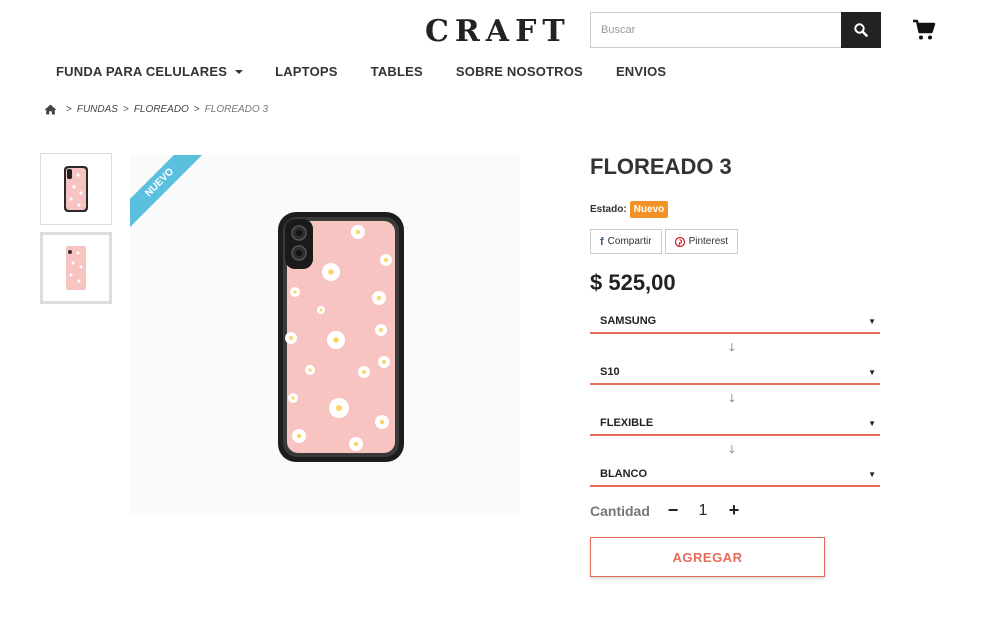 The image size is (1000, 625). I want to click on product-title: FLOREADO 3, so click(661, 166).